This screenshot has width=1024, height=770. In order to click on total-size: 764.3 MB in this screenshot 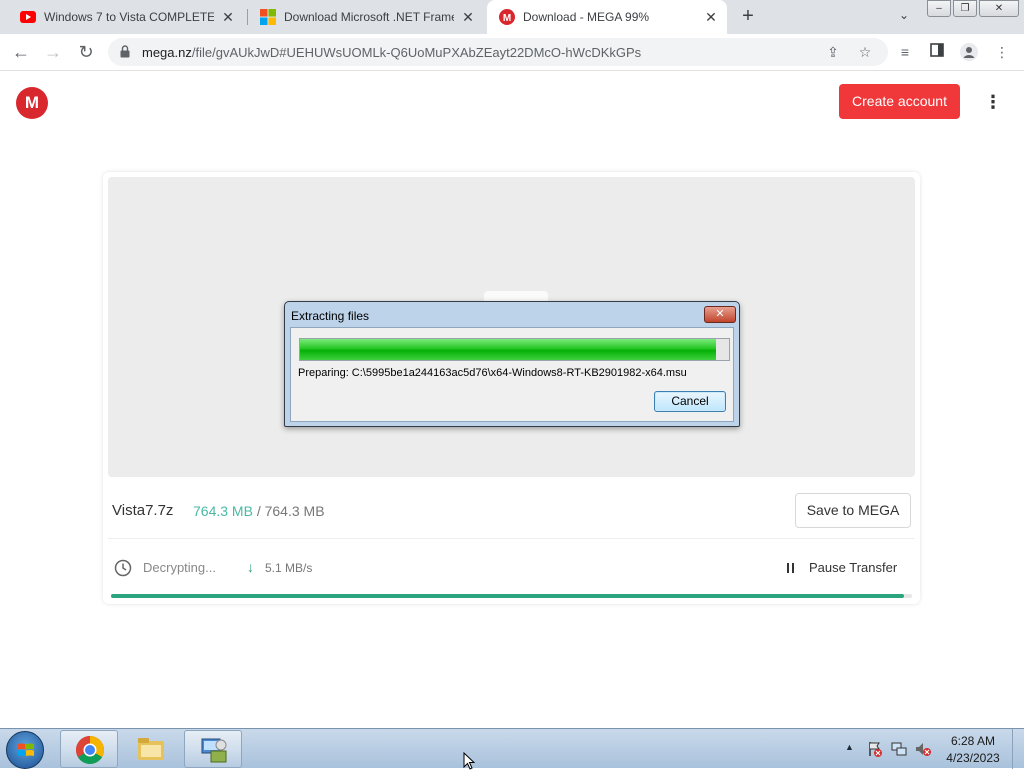, I will do `click(294, 511)`.